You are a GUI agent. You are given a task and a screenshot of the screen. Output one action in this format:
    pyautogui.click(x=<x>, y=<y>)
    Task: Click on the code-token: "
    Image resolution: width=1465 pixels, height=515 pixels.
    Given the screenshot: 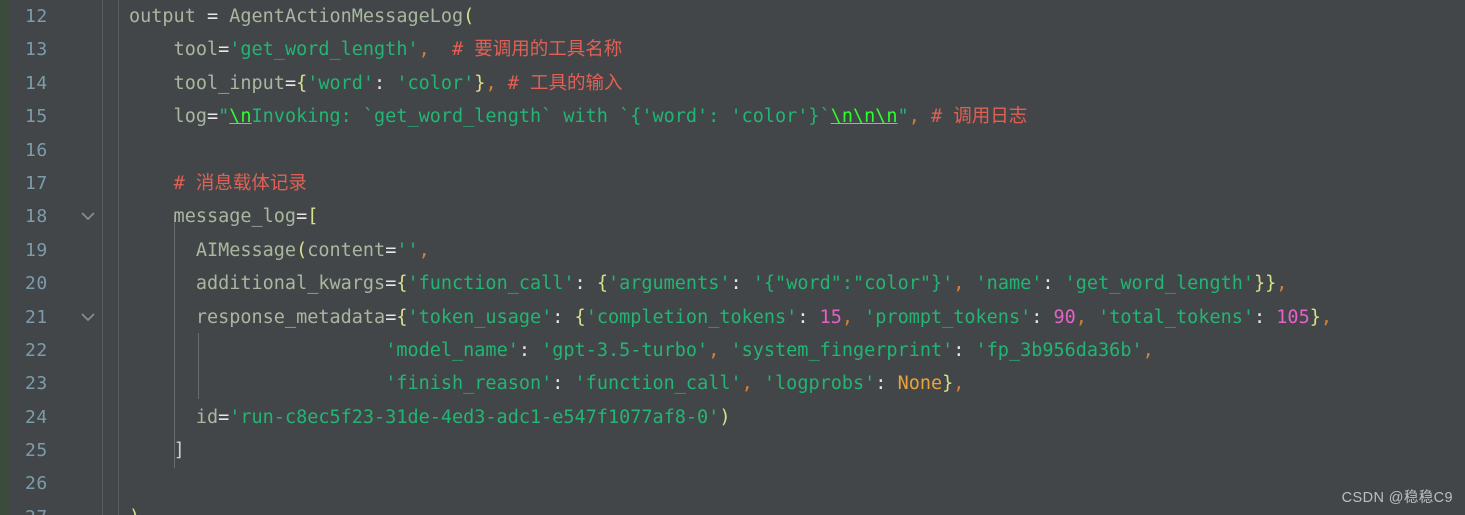 What is the action you would take?
    pyautogui.click(x=224, y=117)
    